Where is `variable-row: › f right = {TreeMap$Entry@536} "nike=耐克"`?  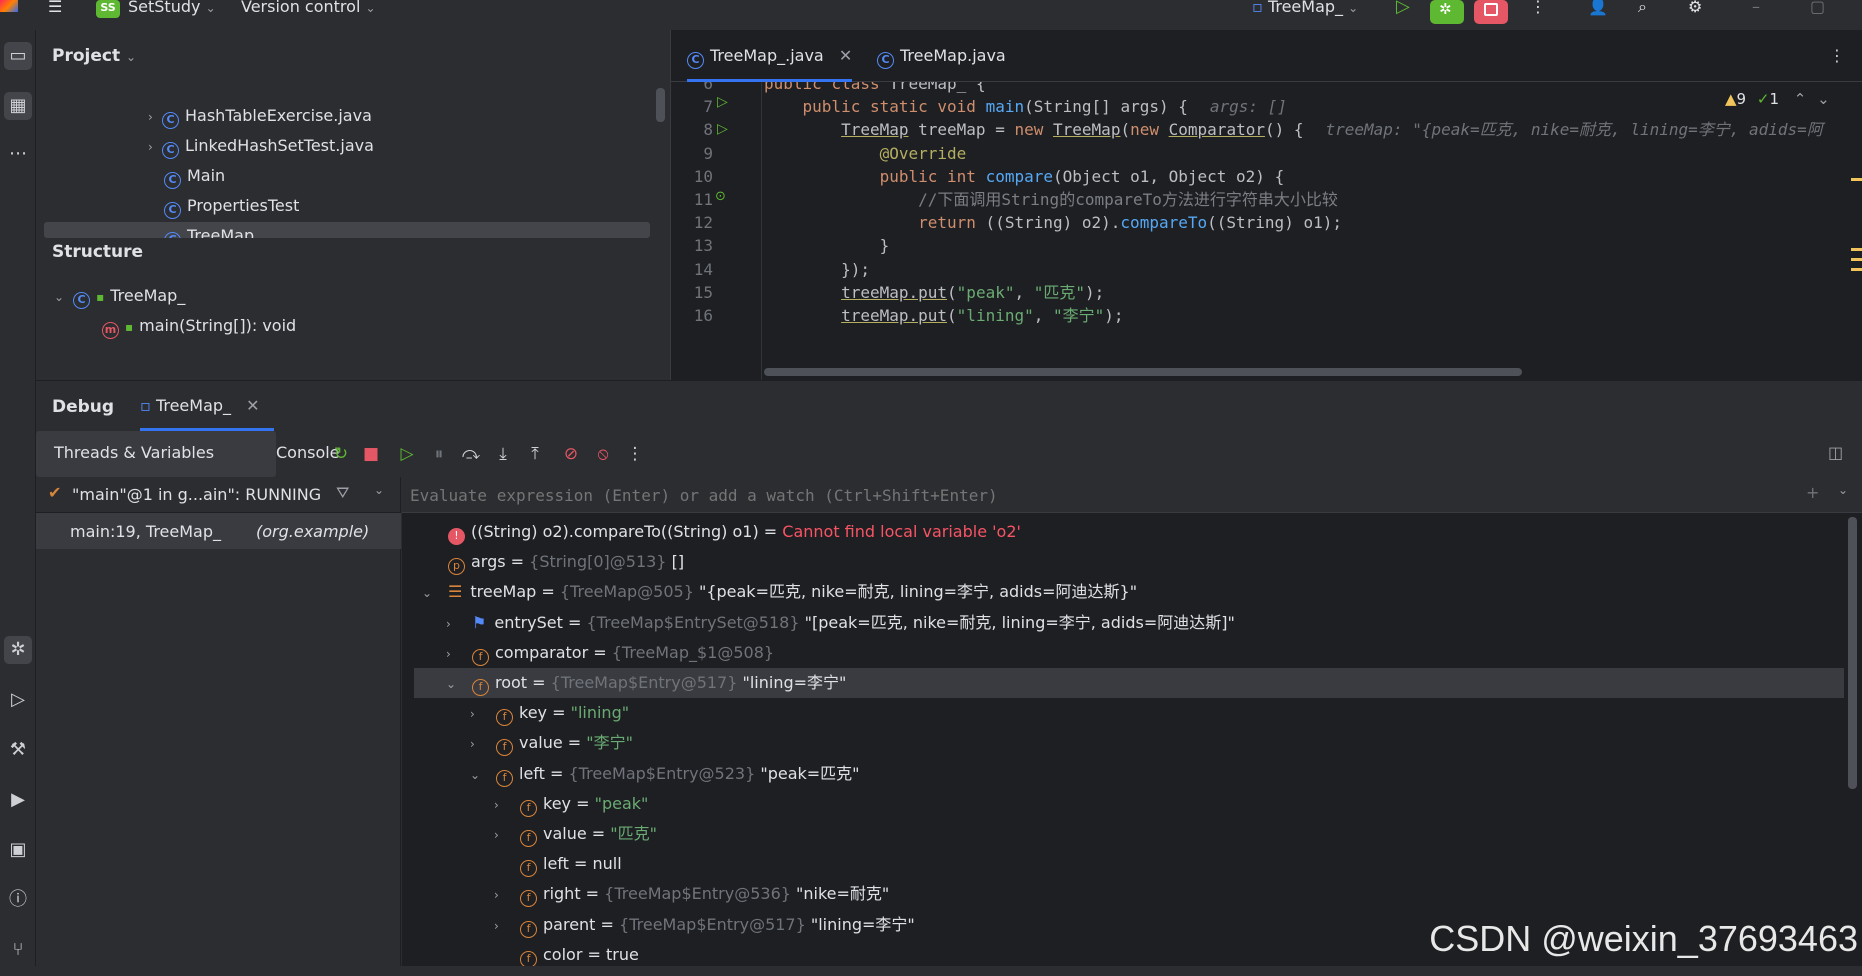 variable-row: › f right = {TreeMap$Entry@536} "nike=耐克" is located at coordinates (1129, 894).